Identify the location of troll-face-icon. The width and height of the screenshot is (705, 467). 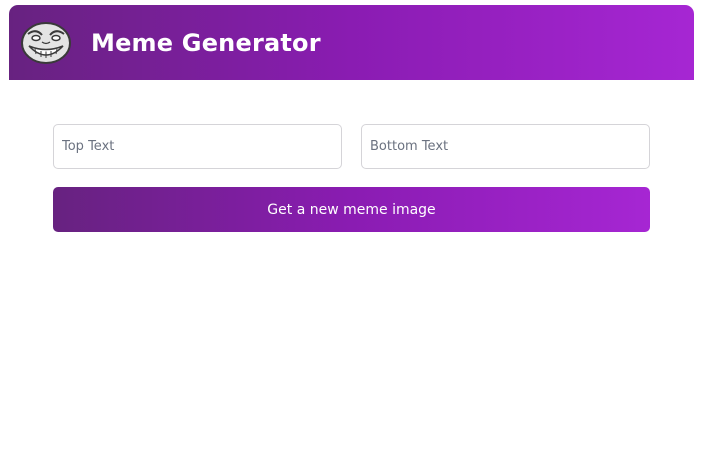
(46, 43).